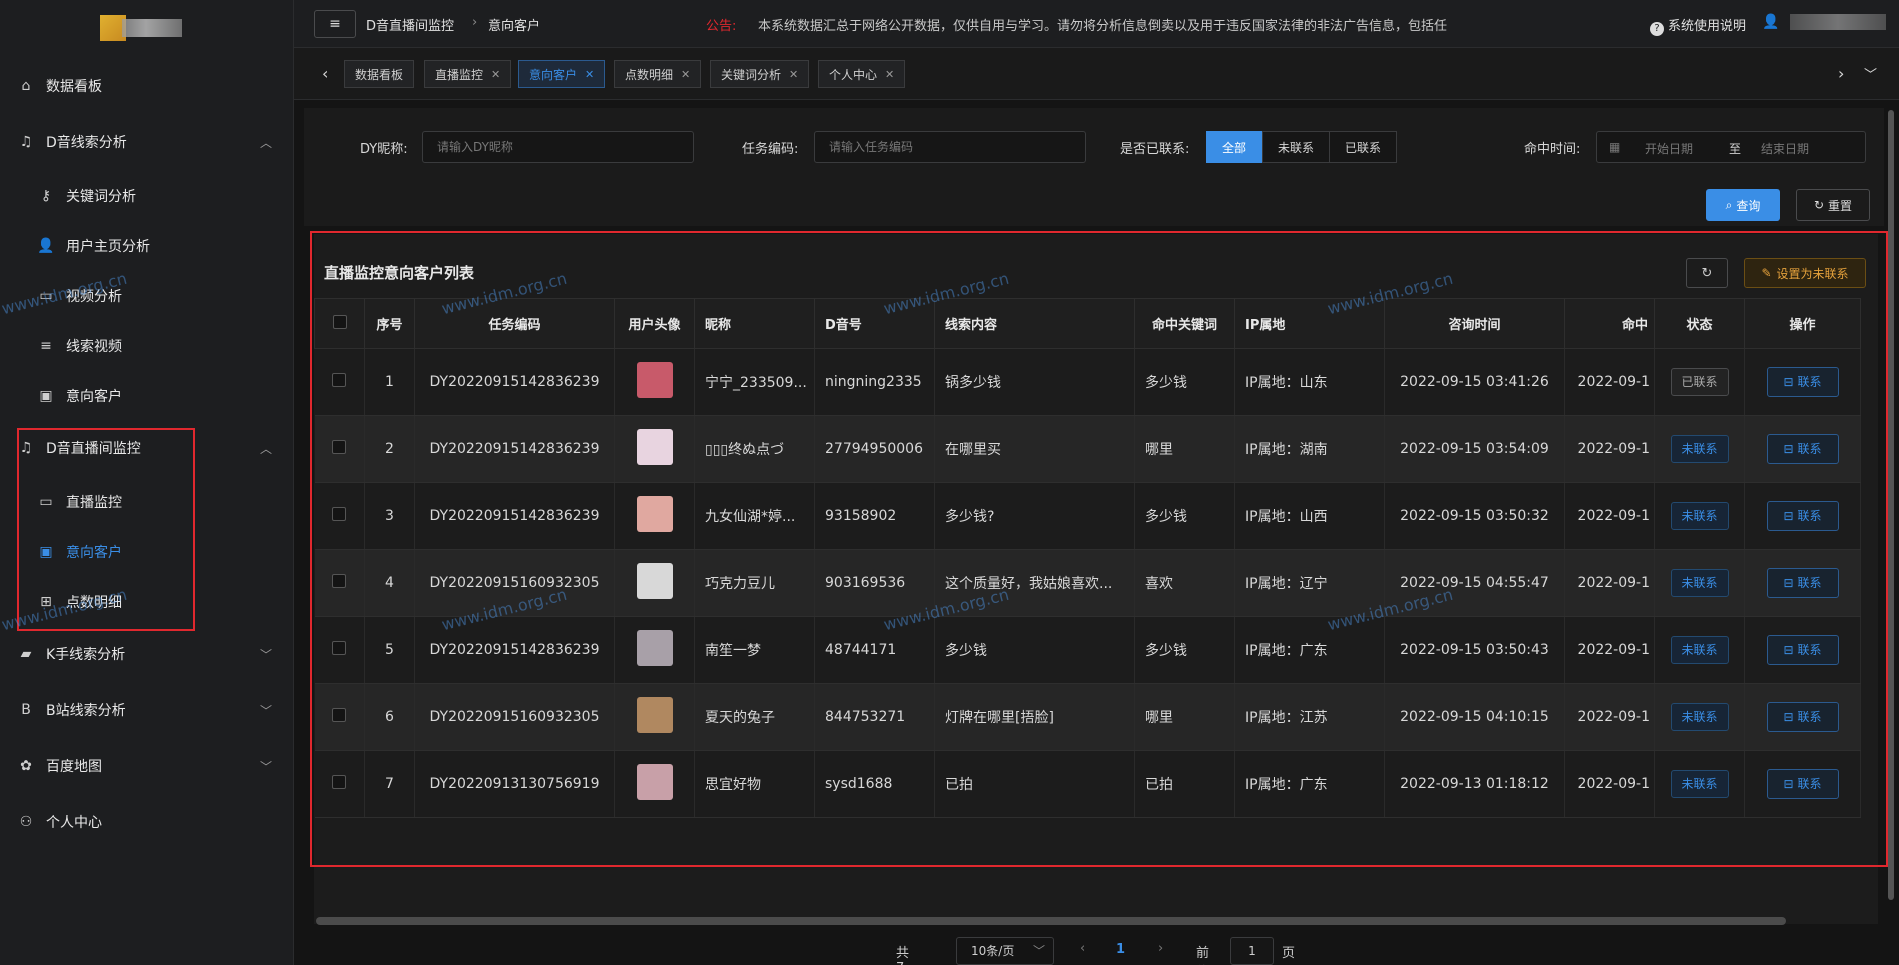  I want to click on select-all-cell, so click(339, 323).